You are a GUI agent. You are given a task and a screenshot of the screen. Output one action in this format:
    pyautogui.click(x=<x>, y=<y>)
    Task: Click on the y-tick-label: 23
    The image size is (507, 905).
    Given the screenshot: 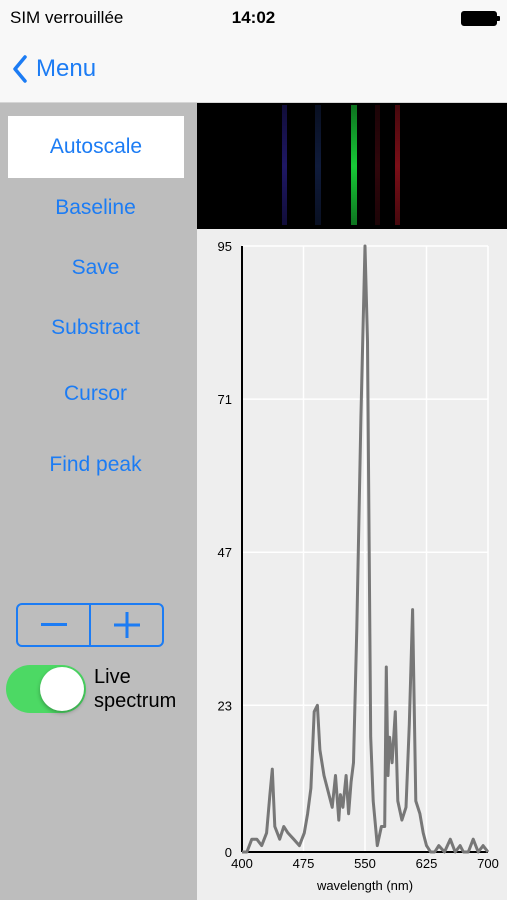 What is the action you would take?
    pyautogui.click(x=225, y=705)
    